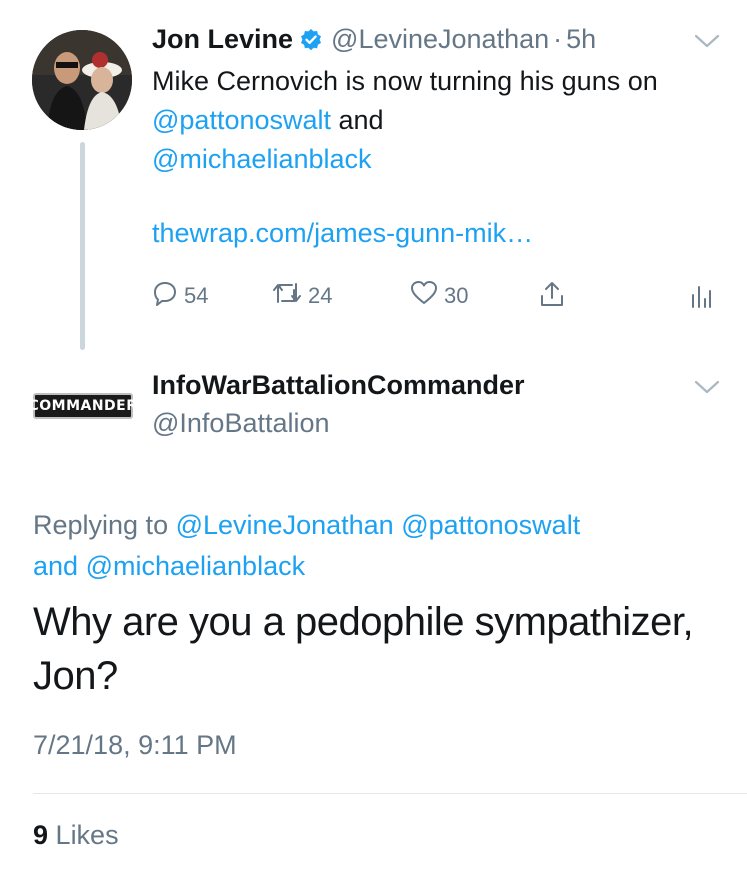 This screenshot has height=871, width=747. Describe the element at coordinates (180, 296) in the screenshot. I see `reply-action: 54` at that location.